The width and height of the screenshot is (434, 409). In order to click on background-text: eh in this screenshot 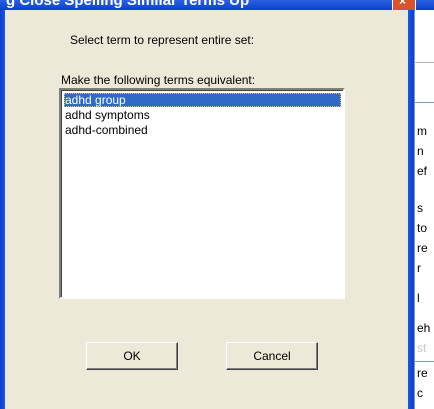, I will do `click(424, 328)`.